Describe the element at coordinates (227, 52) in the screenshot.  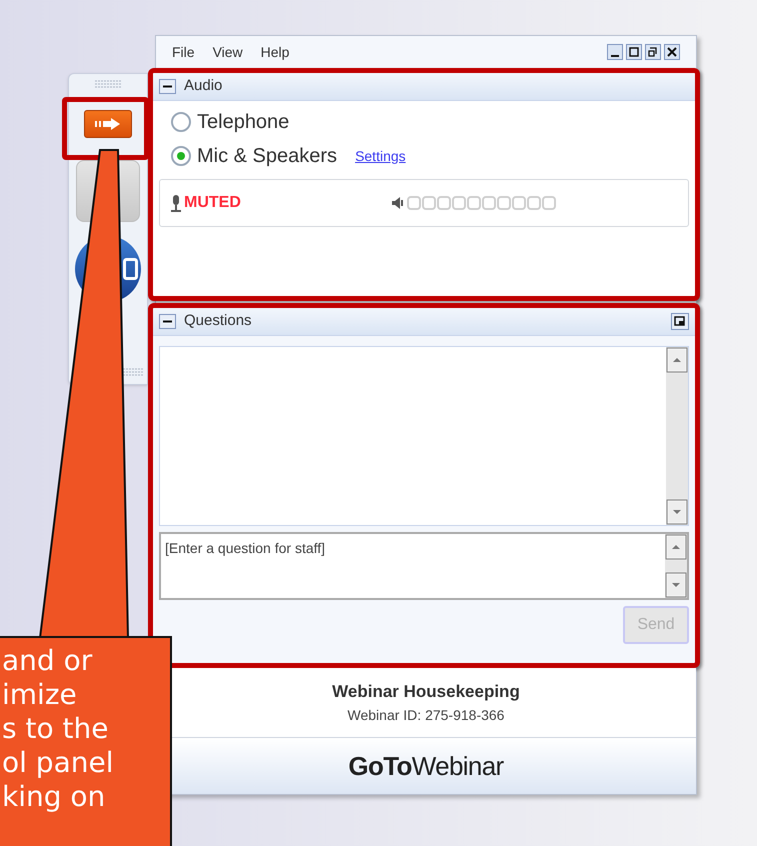
I see `menu-item: View` at that location.